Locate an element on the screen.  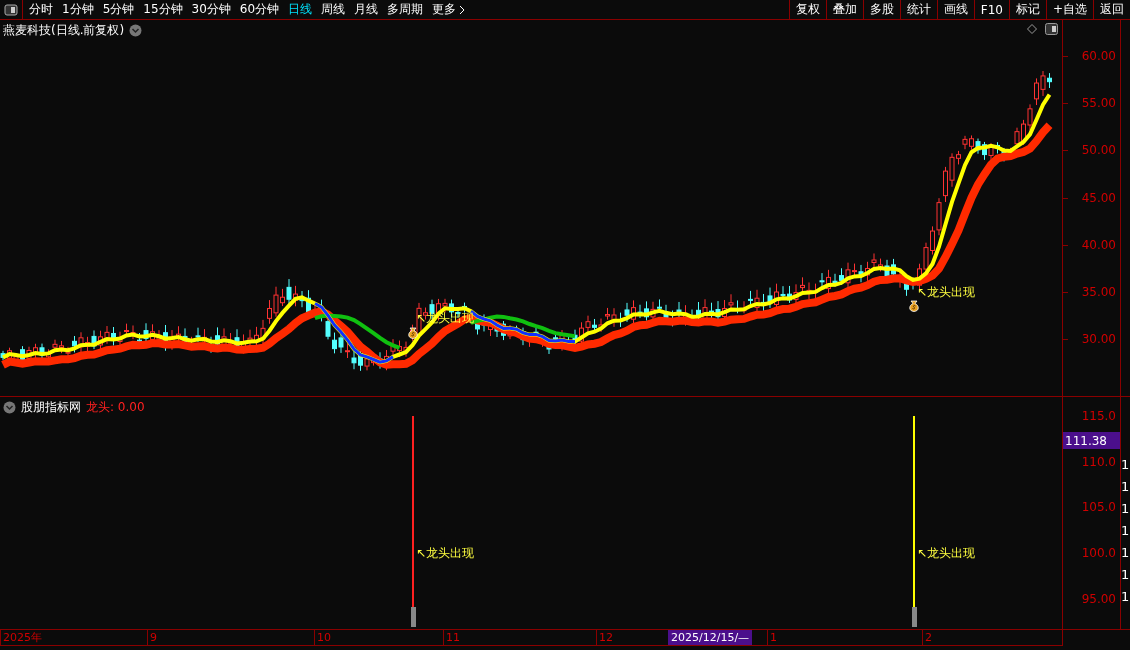
price-tick: 50.00 is located at coordinates (1098, 150).